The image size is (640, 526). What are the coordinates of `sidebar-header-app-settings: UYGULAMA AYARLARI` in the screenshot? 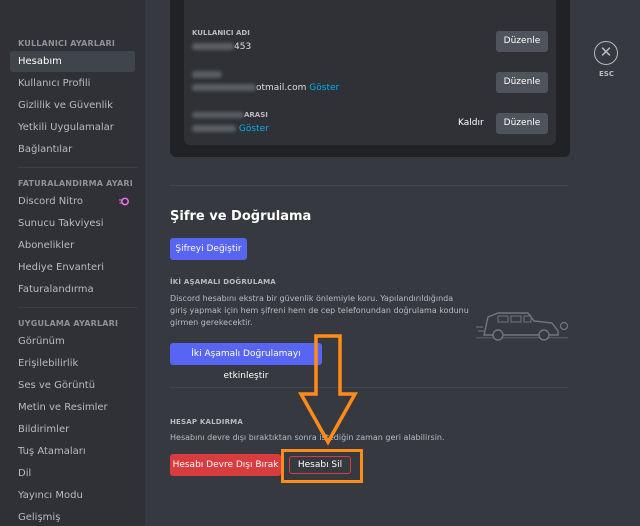 It's located at (68, 323).